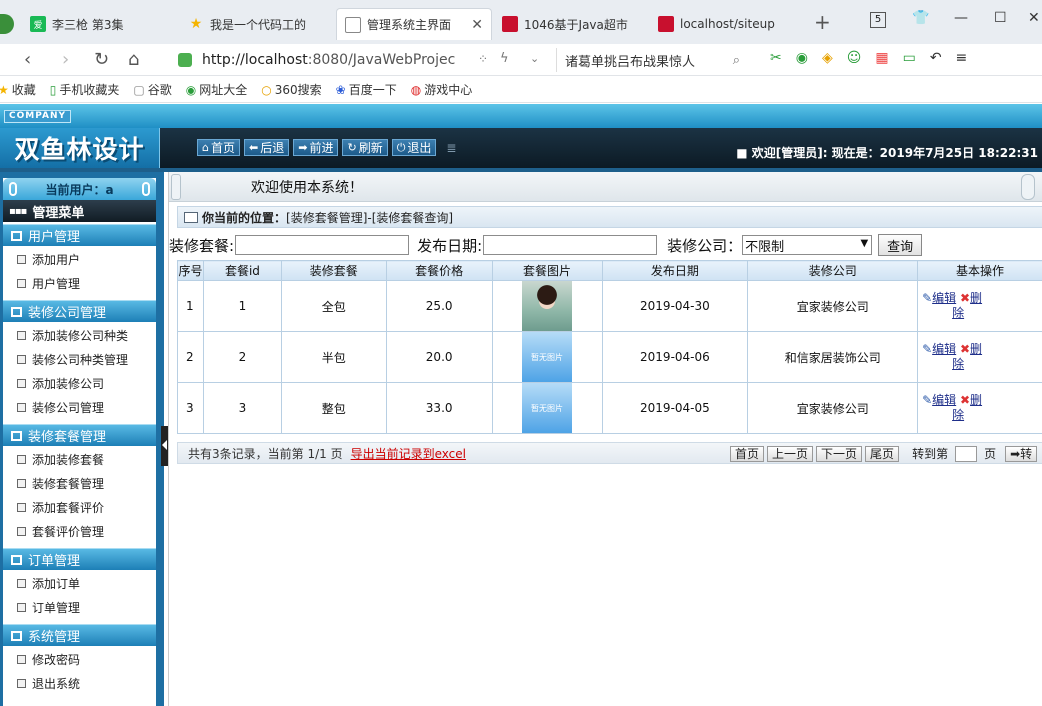 The width and height of the screenshot is (1042, 706). What do you see at coordinates (736, 60) in the screenshot?
I see `search-icon: ⌕` at bounding box center [736, 60].